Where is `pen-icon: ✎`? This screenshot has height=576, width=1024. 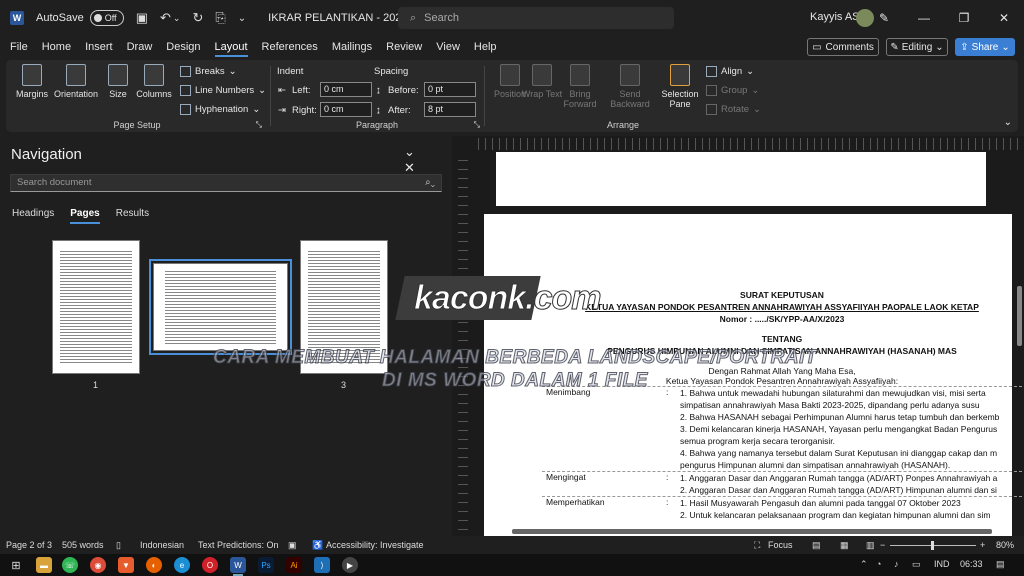
pen-icon: ✎ is located at coordinates (884, 18).